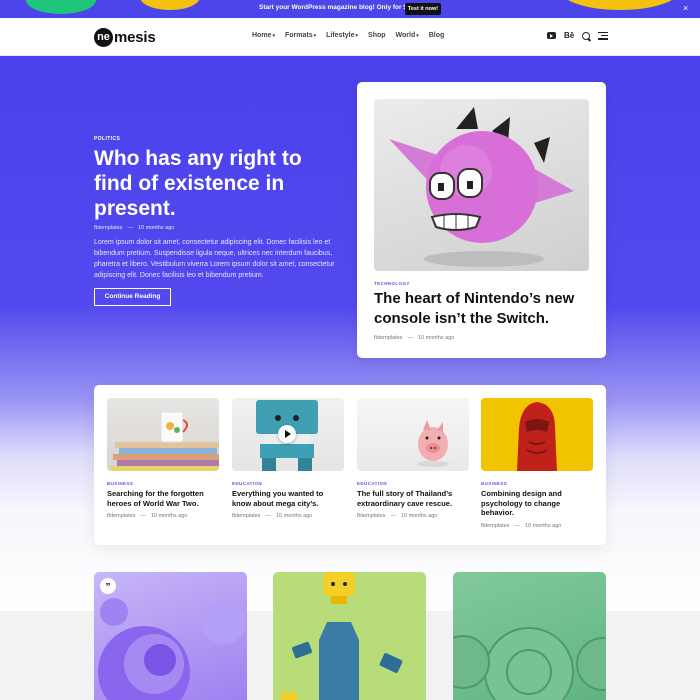 The width and height of the screenshot is (700, 700). I want to click on youtube-icon, so click(551, 35).